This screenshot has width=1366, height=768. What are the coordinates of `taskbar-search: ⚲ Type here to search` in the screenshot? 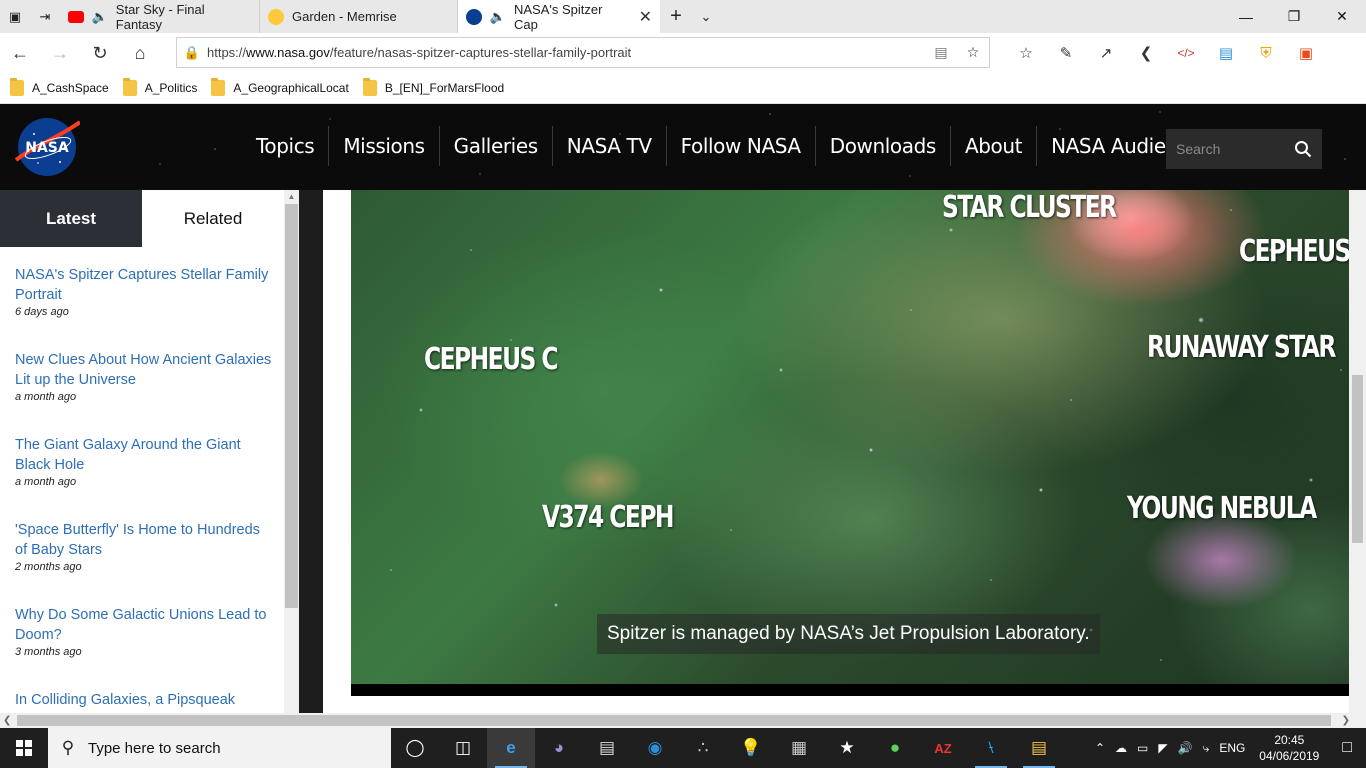 It's located at (219, 748).